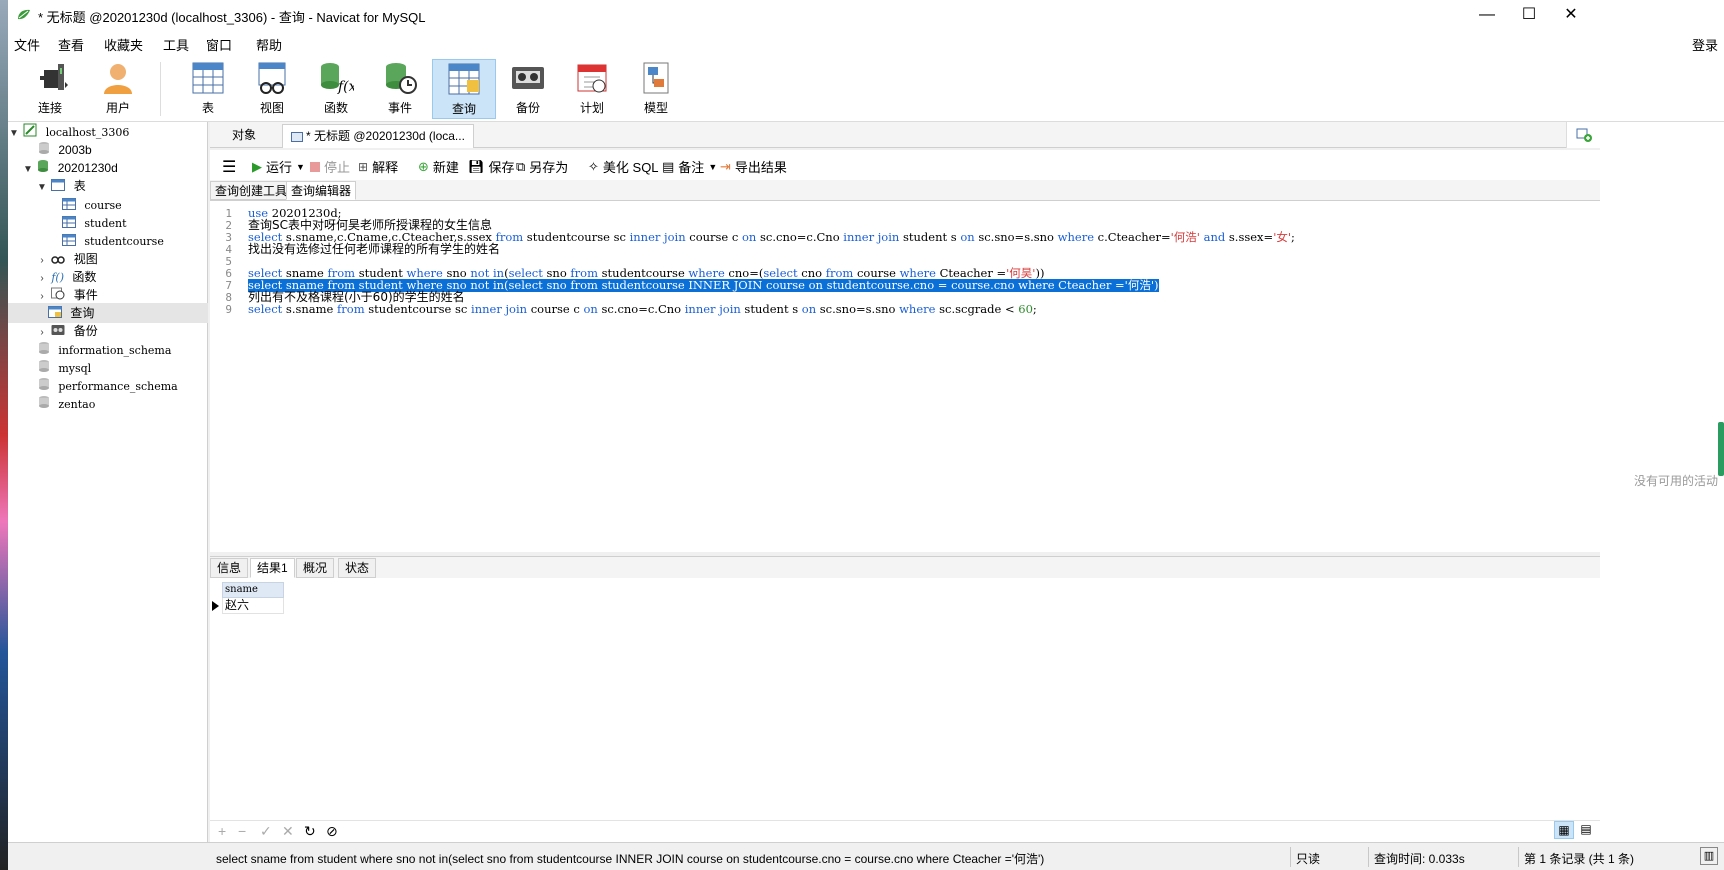  I want to click on save-as-button: ⧉ 另存为, so click(542, 166).